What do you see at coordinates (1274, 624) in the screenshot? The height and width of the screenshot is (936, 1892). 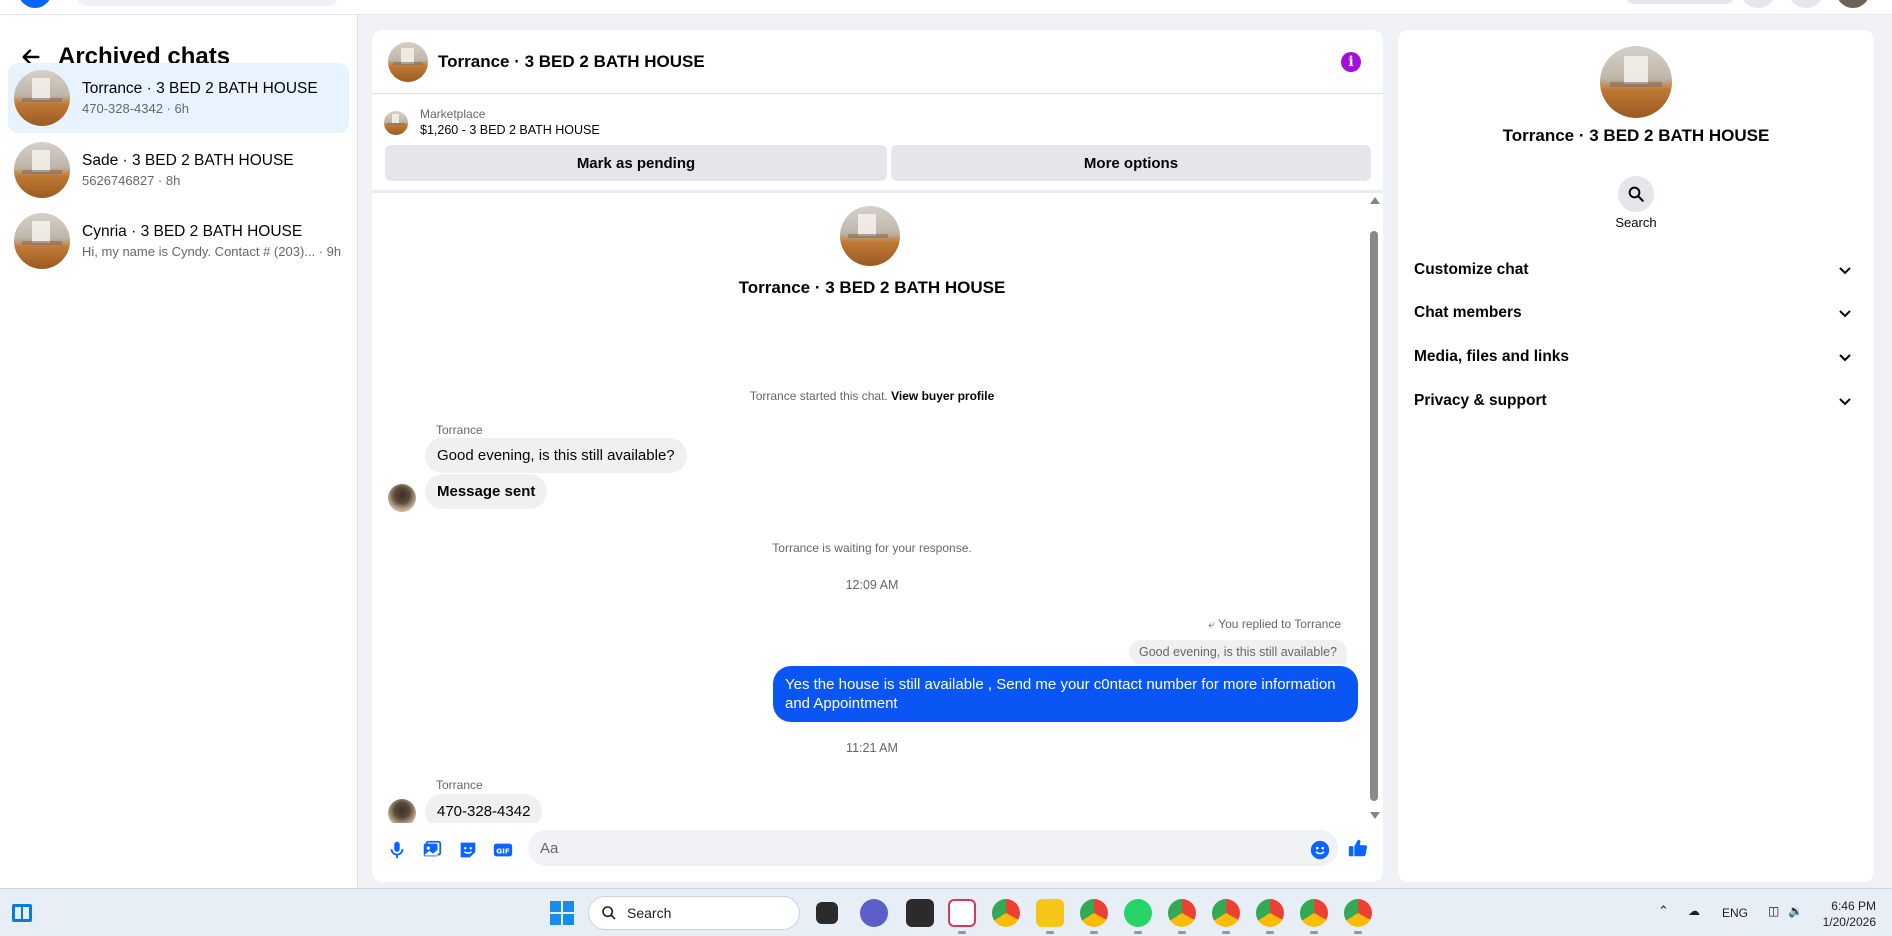 I see `reply-indicator: ⤶ You replied to Torrance` at bounding box center [1274, 624].